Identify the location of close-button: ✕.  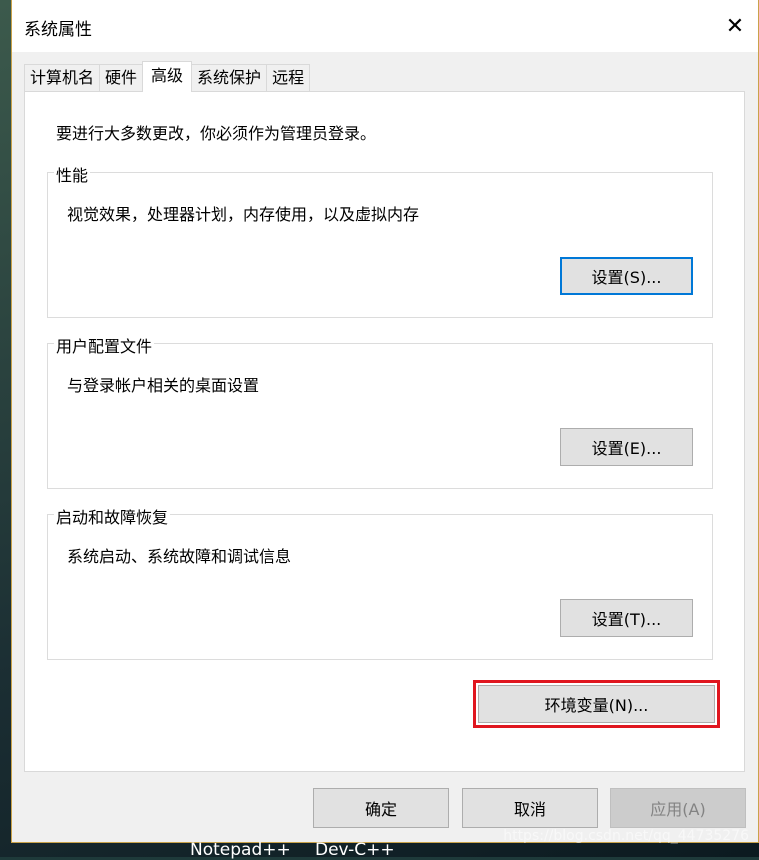
(735, 26).